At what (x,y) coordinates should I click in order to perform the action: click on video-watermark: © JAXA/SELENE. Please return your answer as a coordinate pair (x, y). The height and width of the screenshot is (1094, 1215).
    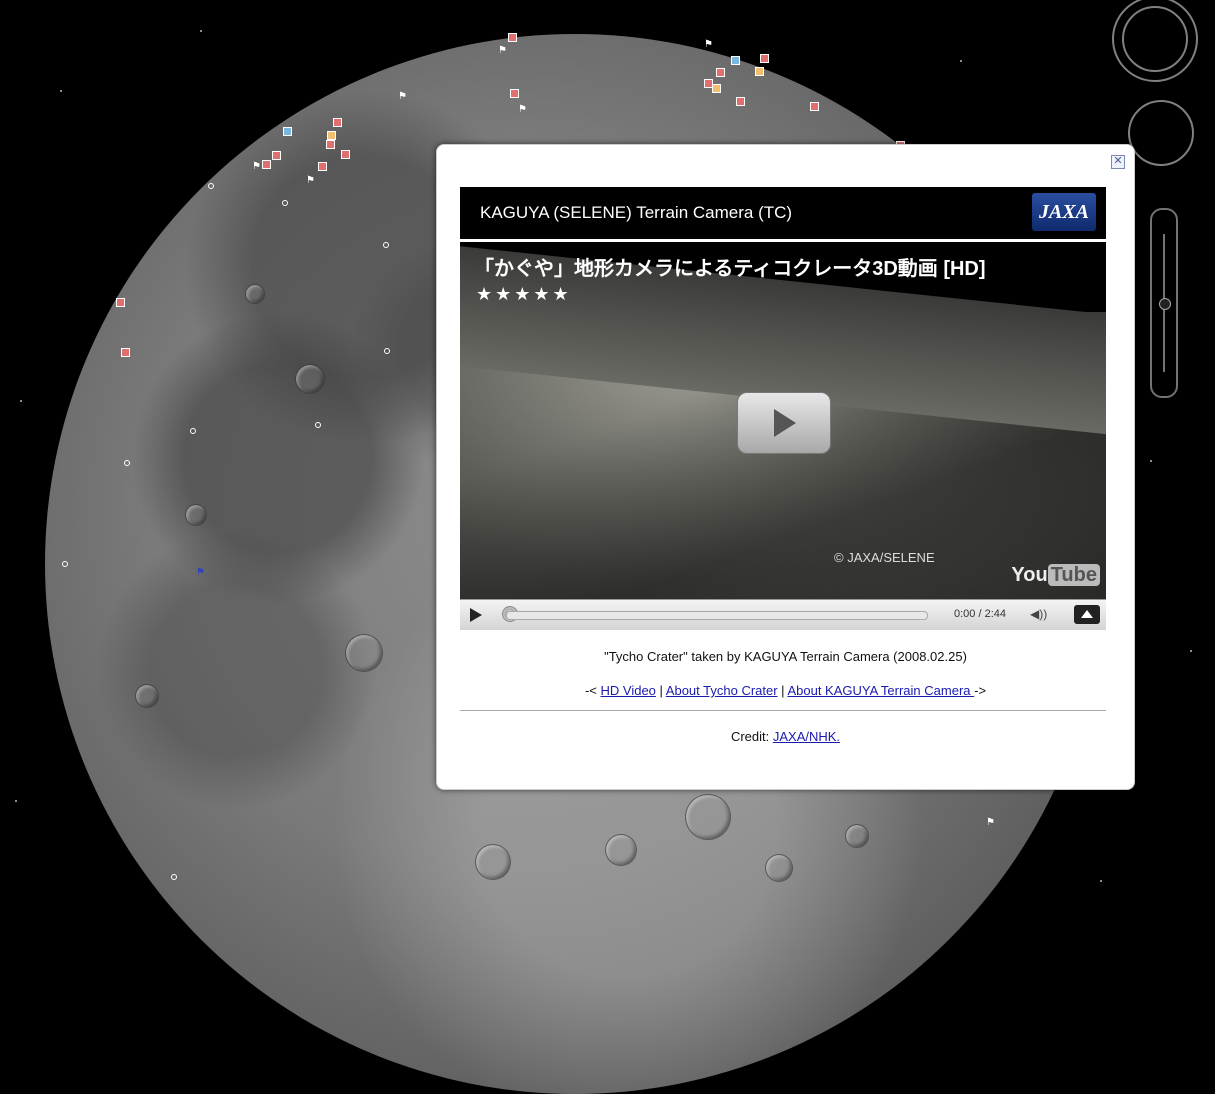
    Looking at the image, I should click on (884, 557).